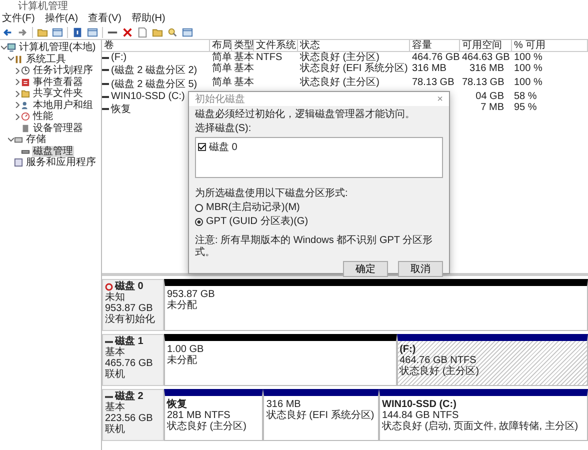 Image resolution: width=588 pixels, height=450 pixels. What do you see at coordinates (314, 247) in the screenshot?
I see `dialog-note: 注意: 所有早期版本的 Windows 都不识别 GPT 分区形式。` at bounding box center [314, 247].